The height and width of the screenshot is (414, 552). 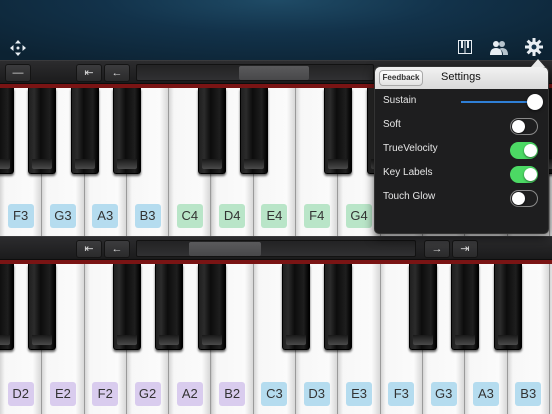 I want to click on sustain-slider-knob, so click(x=534, y=102).